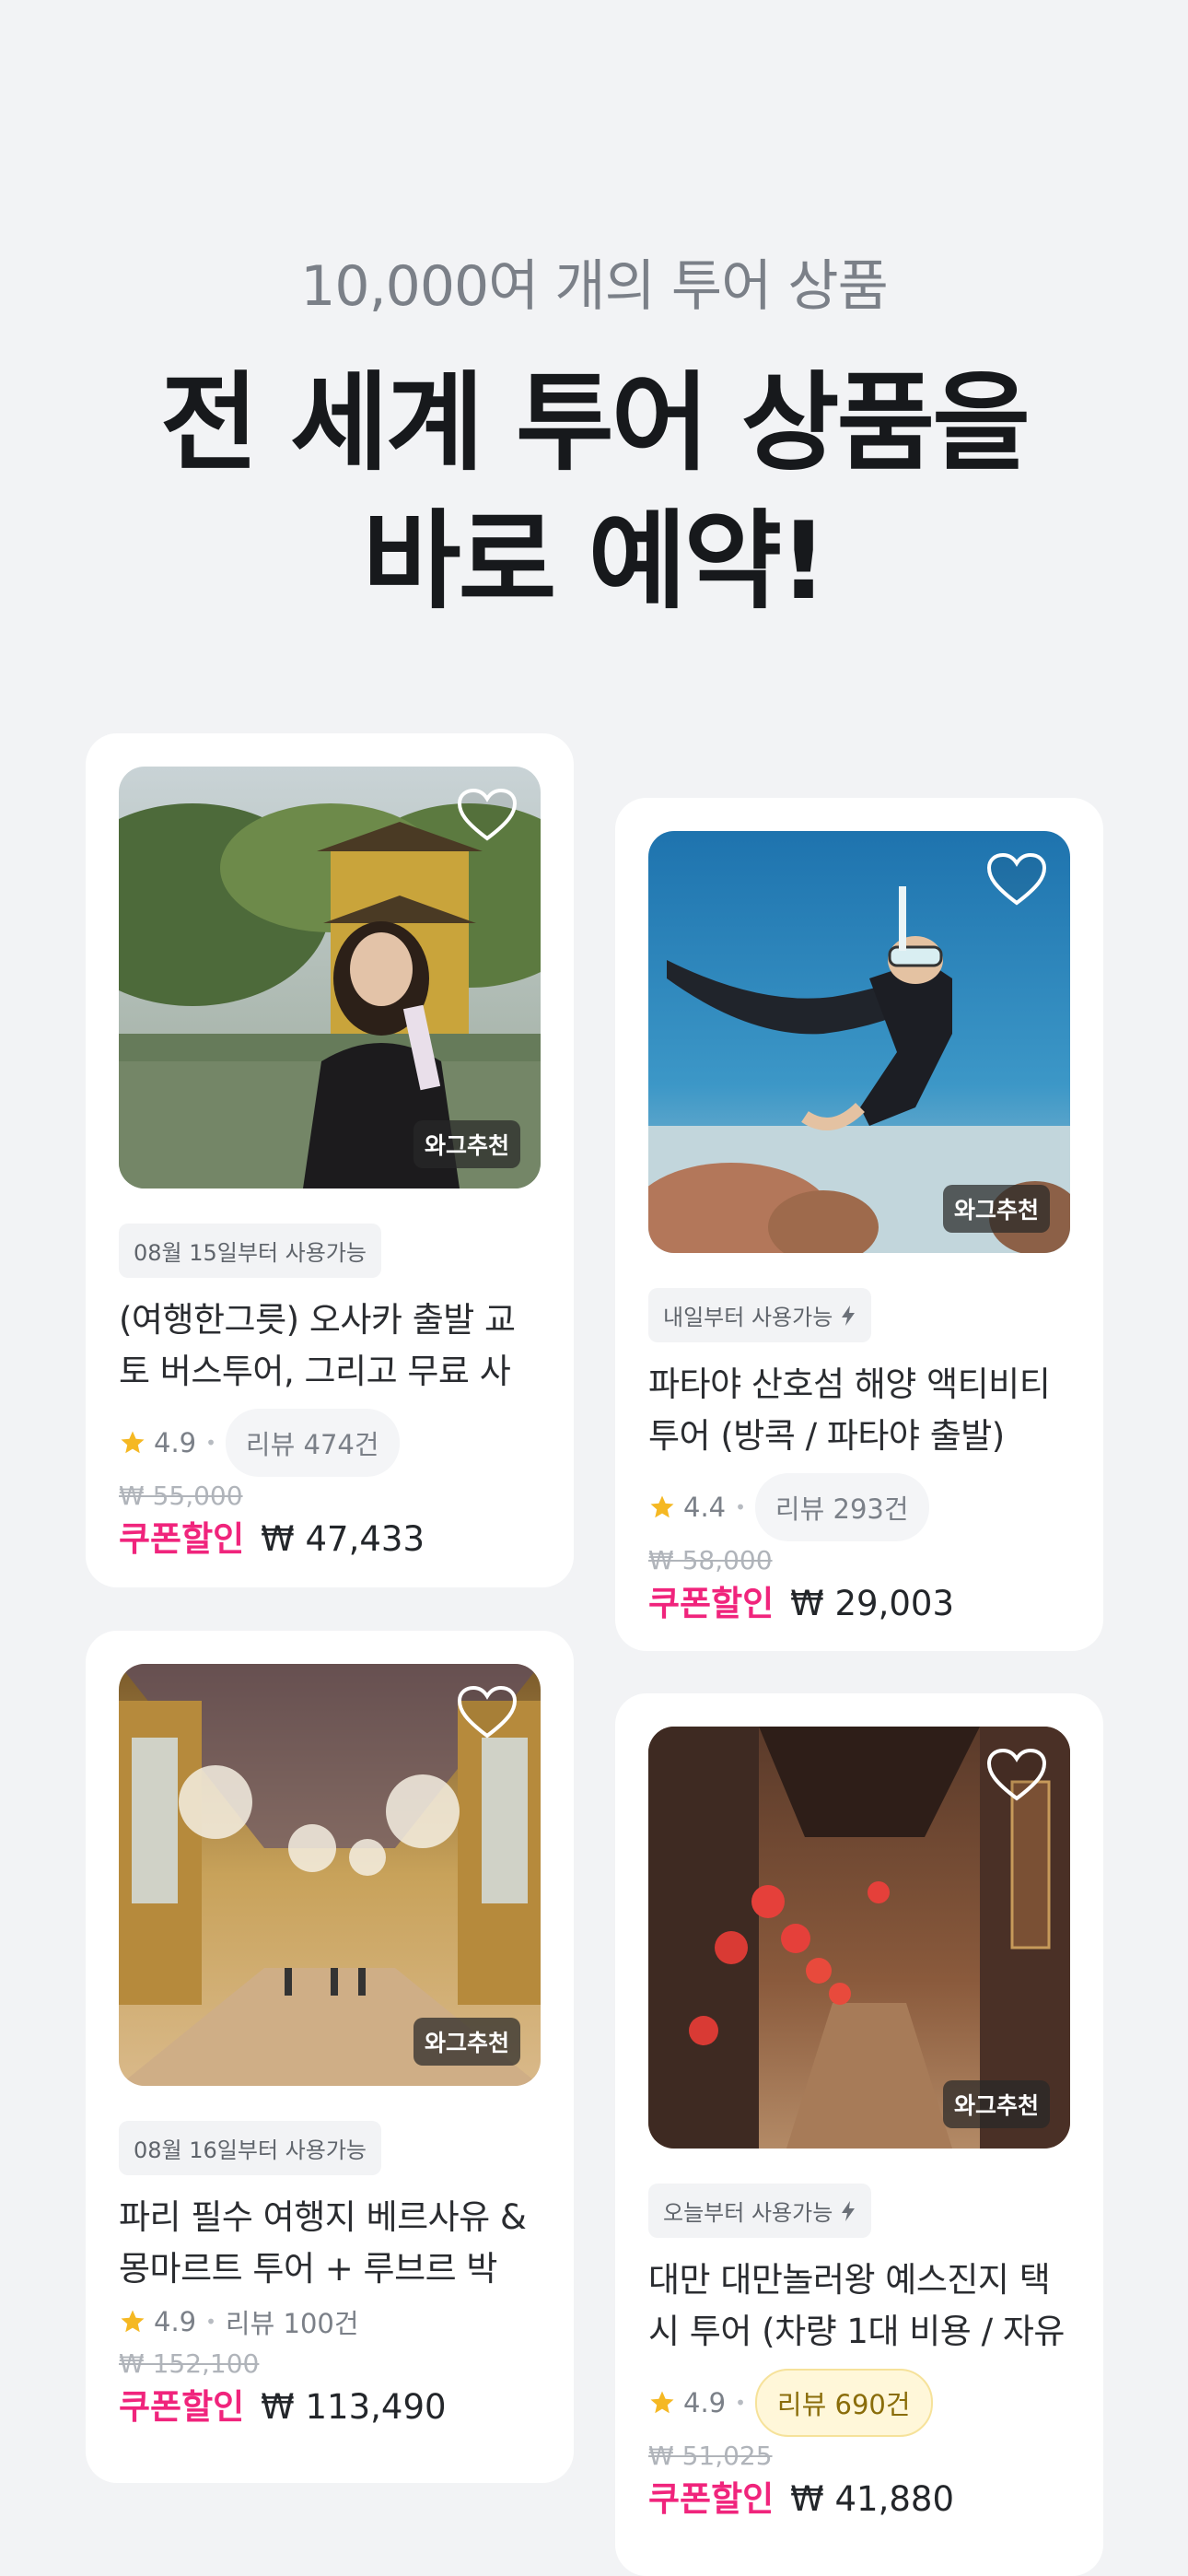  Describe the element at coordinates (705, 1507) in the screenshot. I see `rating-score: 4.4` at that location.